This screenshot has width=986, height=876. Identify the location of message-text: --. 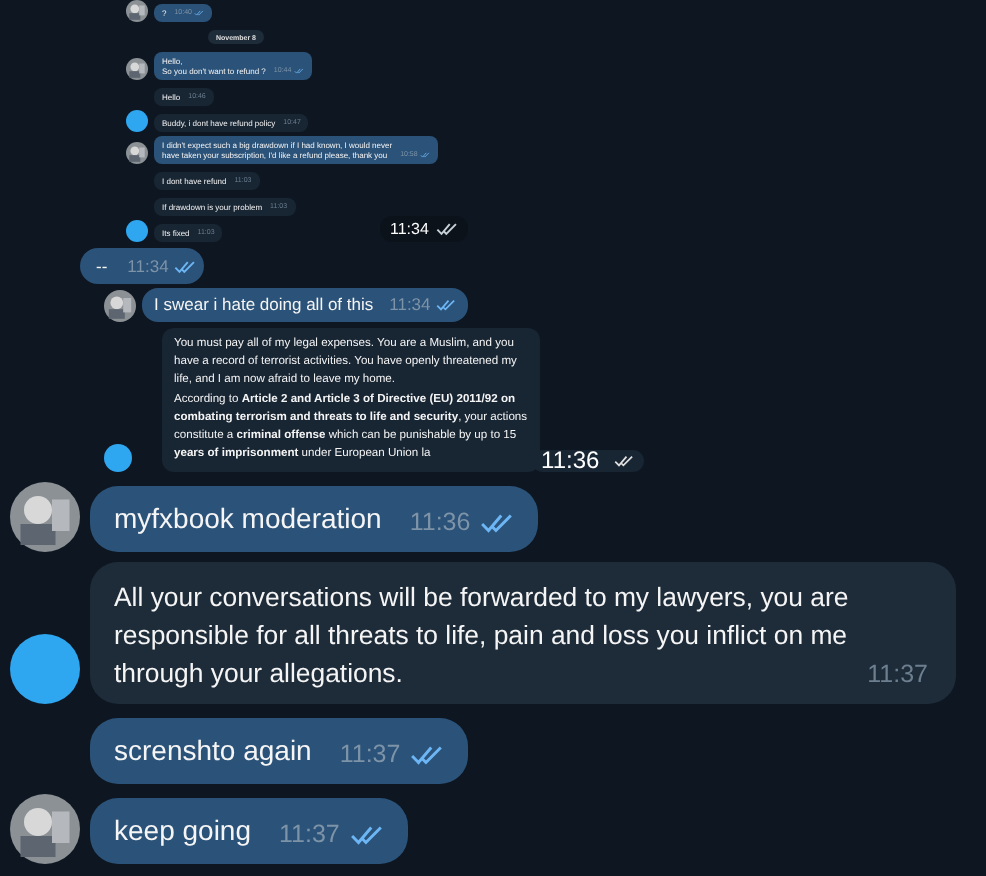
(102, 266).